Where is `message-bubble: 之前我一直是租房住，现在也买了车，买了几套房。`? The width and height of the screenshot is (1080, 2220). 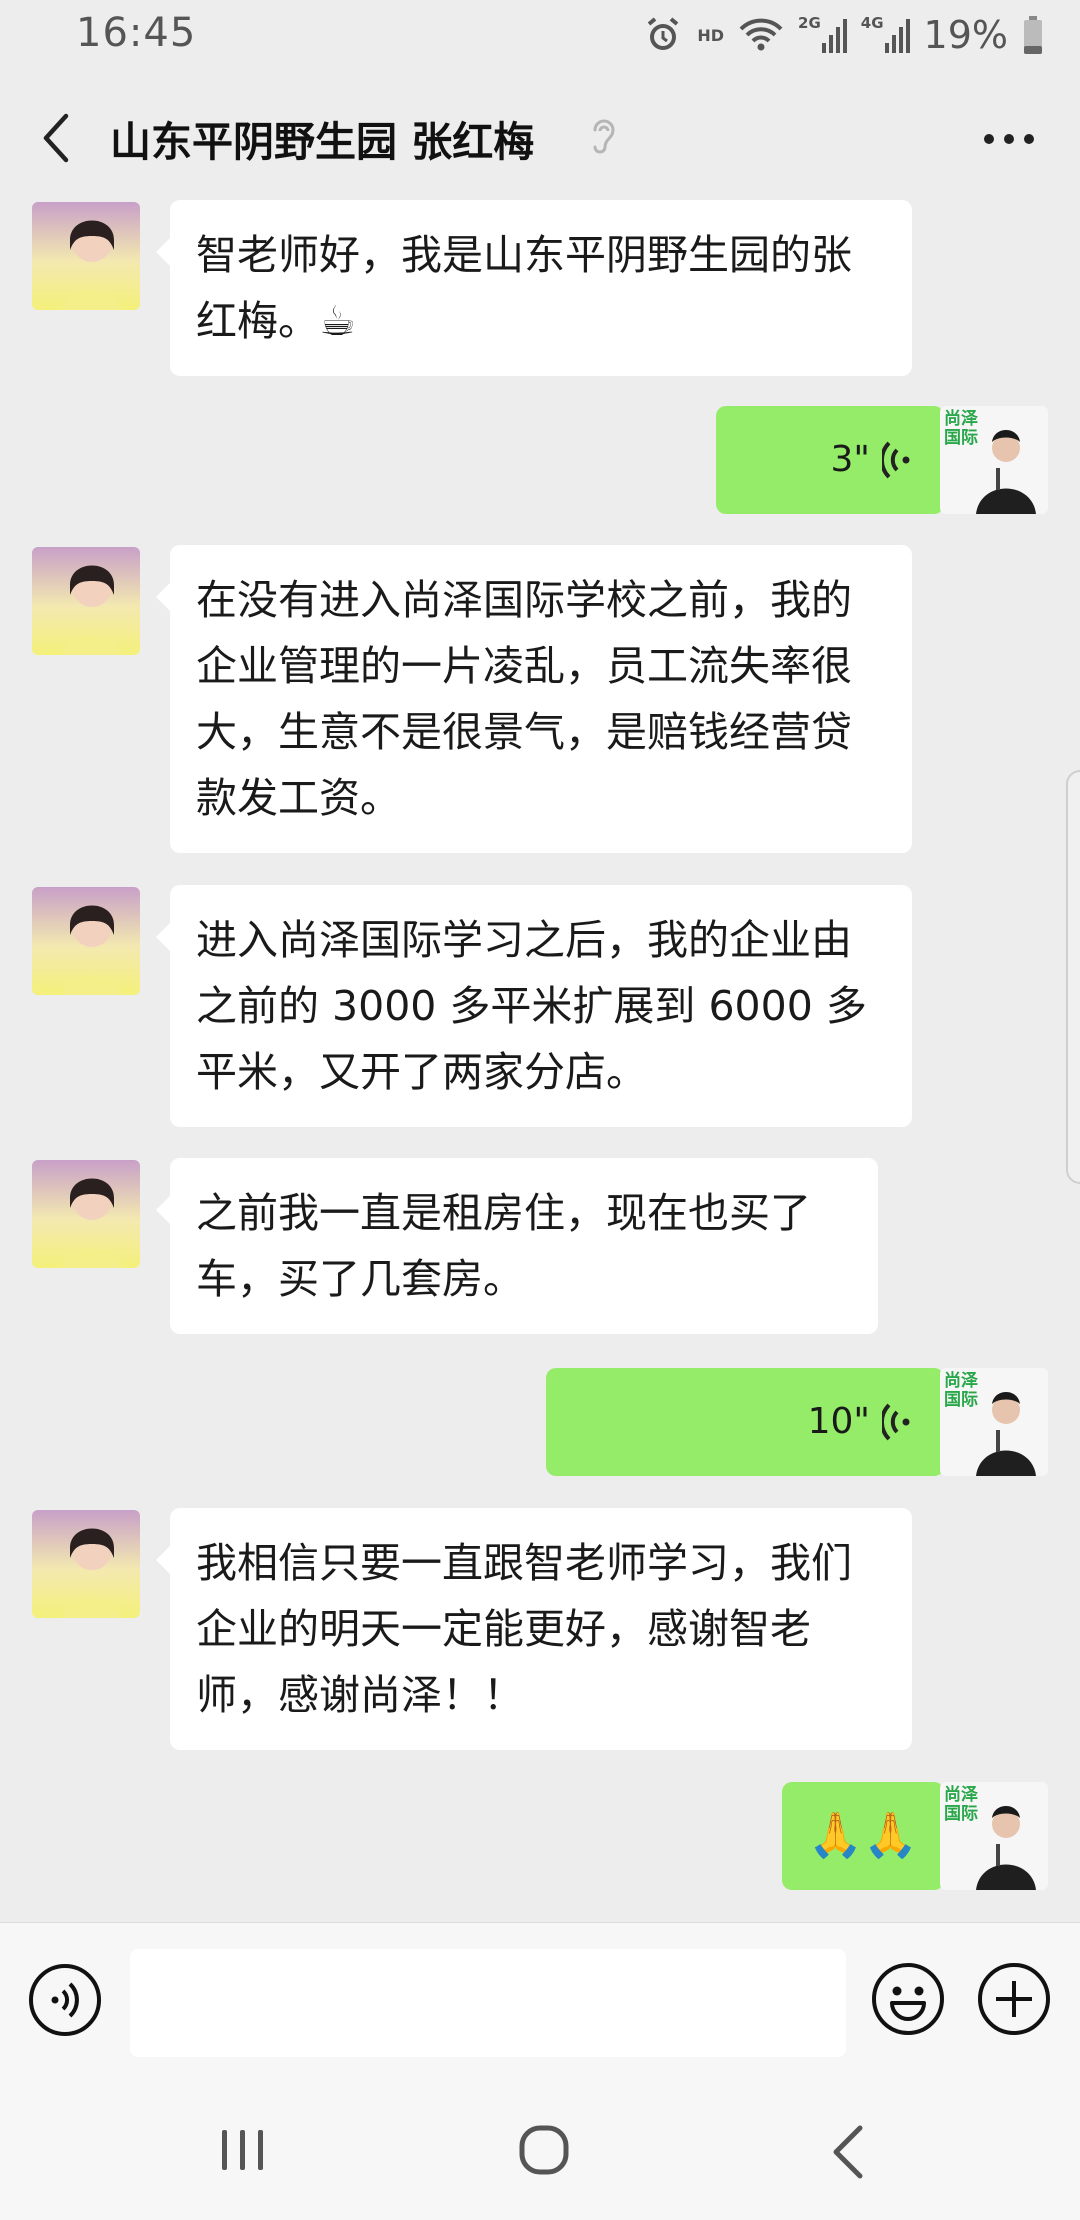
message-bubble: 之前我一直是租房住，现在也买了车，买了几套房。 is located at coordinates (517, 1246).